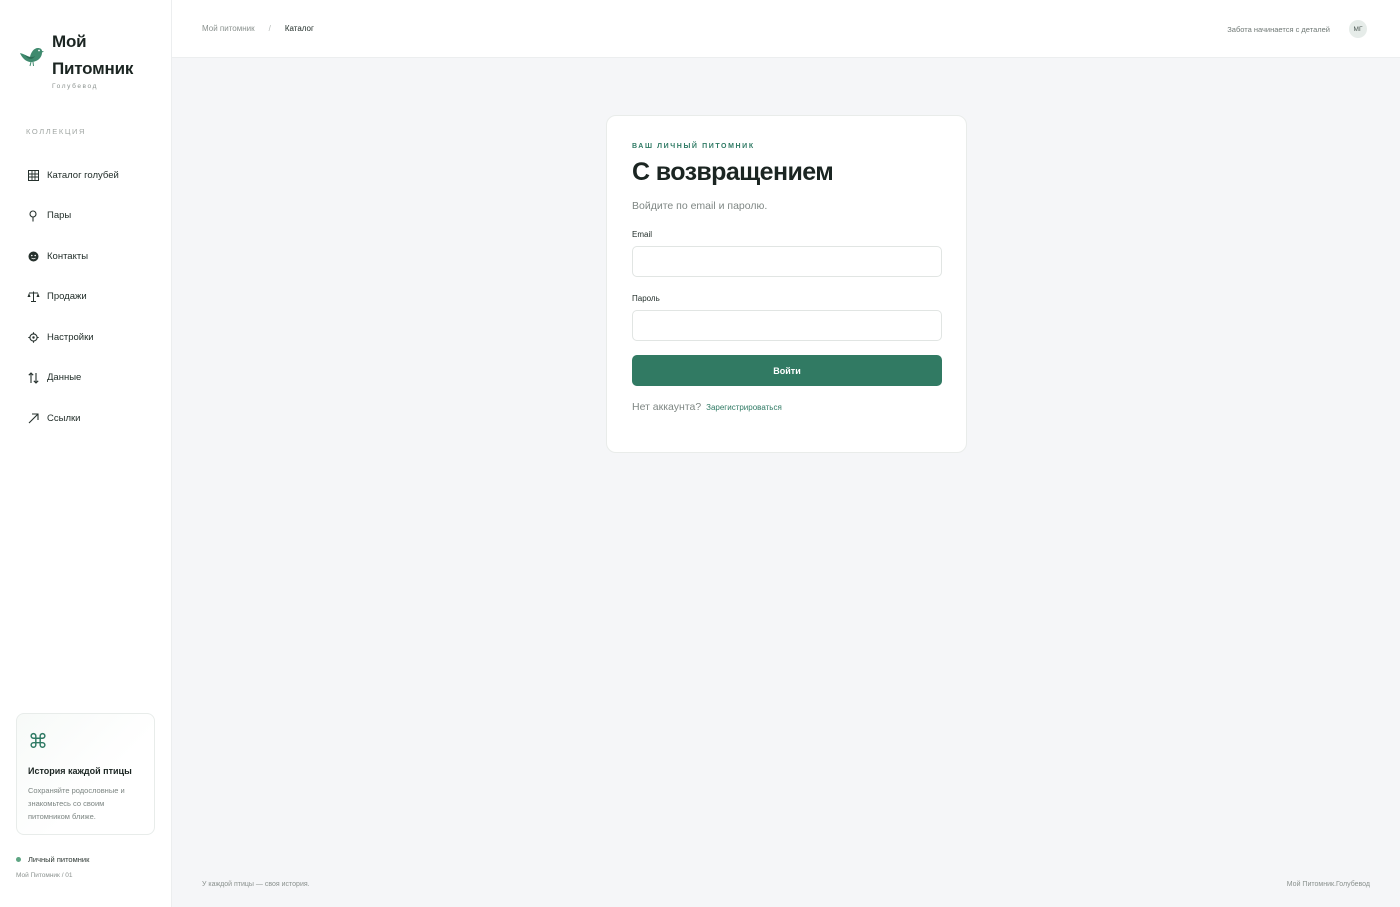 This screenshot has height=907, width=1400. Describe the element at coordinates (642, 234) in the screenshot. I see `email-label: Email` at that location.